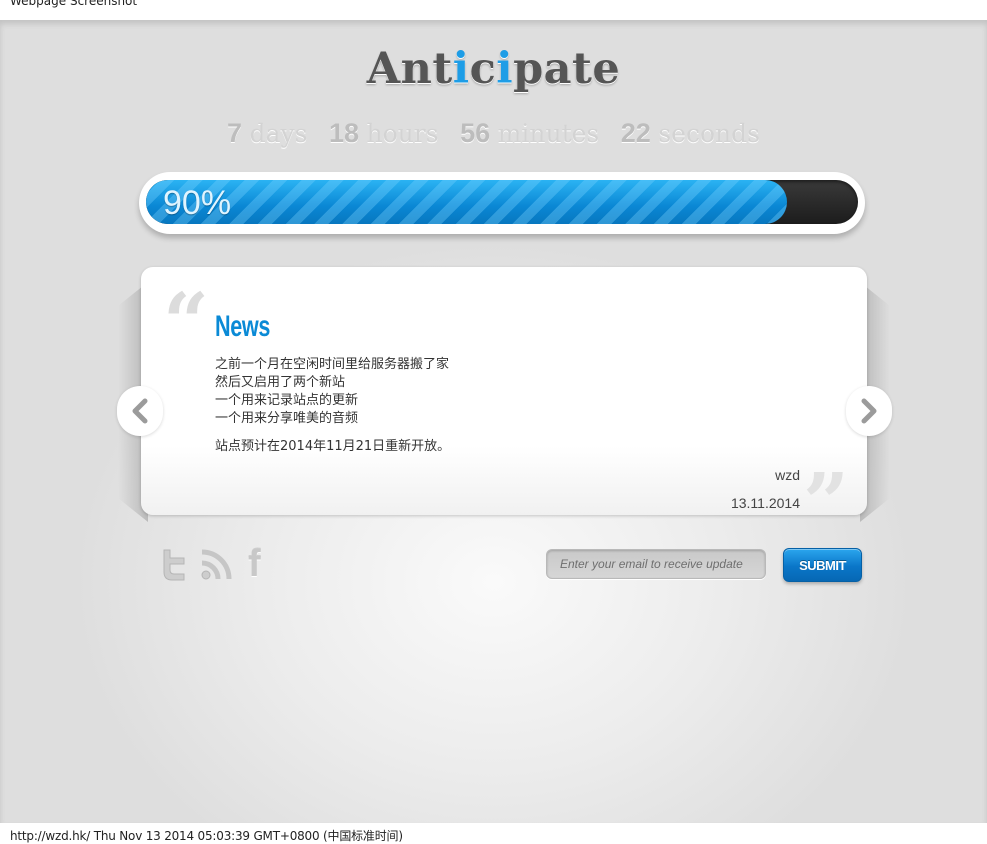  What do you see at coordinates (493, 133) in the screenshot?
I see `countdown: 7 days 18 hours 56 minutes 22 seconds` at bounding box center [493, 133].